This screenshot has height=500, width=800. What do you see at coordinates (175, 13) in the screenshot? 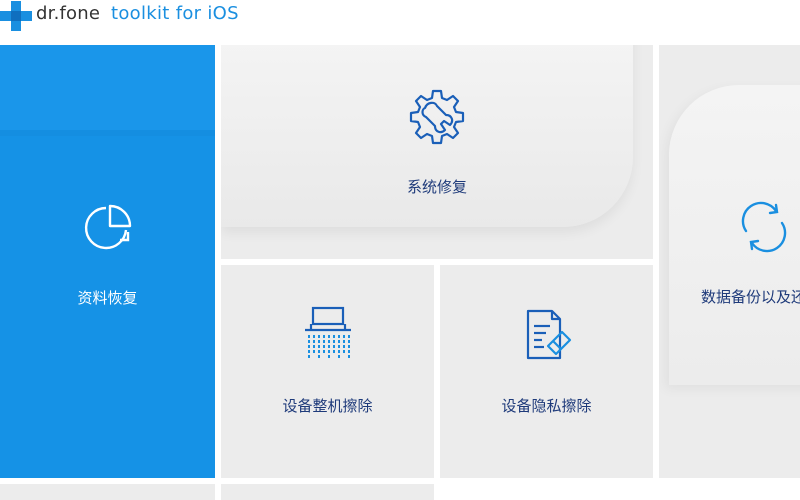
I see `brand-subtitle: toolkit for iOS` at bounding box center [175, 13].